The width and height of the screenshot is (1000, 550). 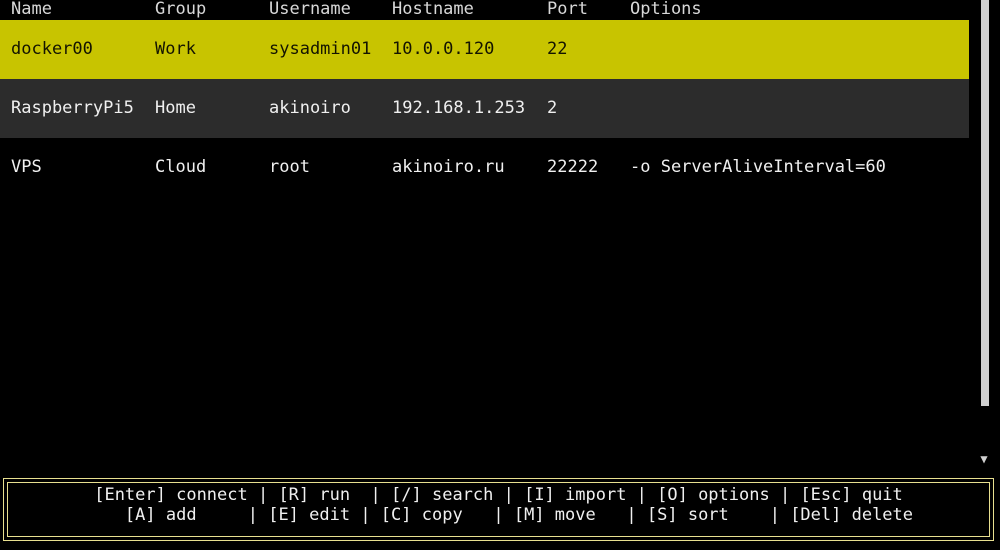 I want to click on host-hostname: 192.168.1.253, so click(x=459, y=108).